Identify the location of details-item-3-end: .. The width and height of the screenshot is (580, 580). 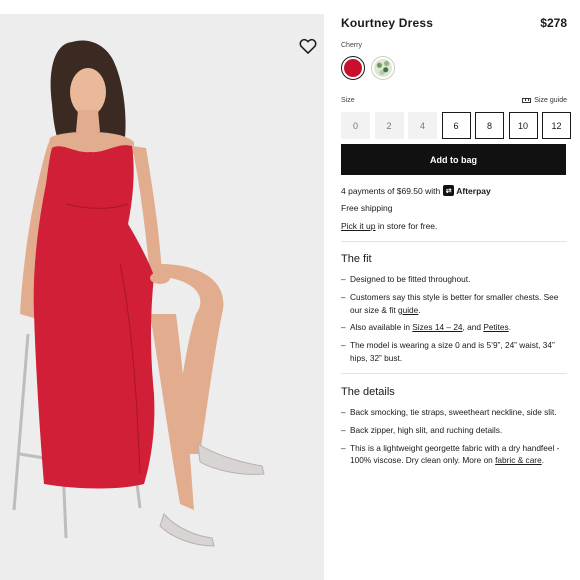
(542, 460).